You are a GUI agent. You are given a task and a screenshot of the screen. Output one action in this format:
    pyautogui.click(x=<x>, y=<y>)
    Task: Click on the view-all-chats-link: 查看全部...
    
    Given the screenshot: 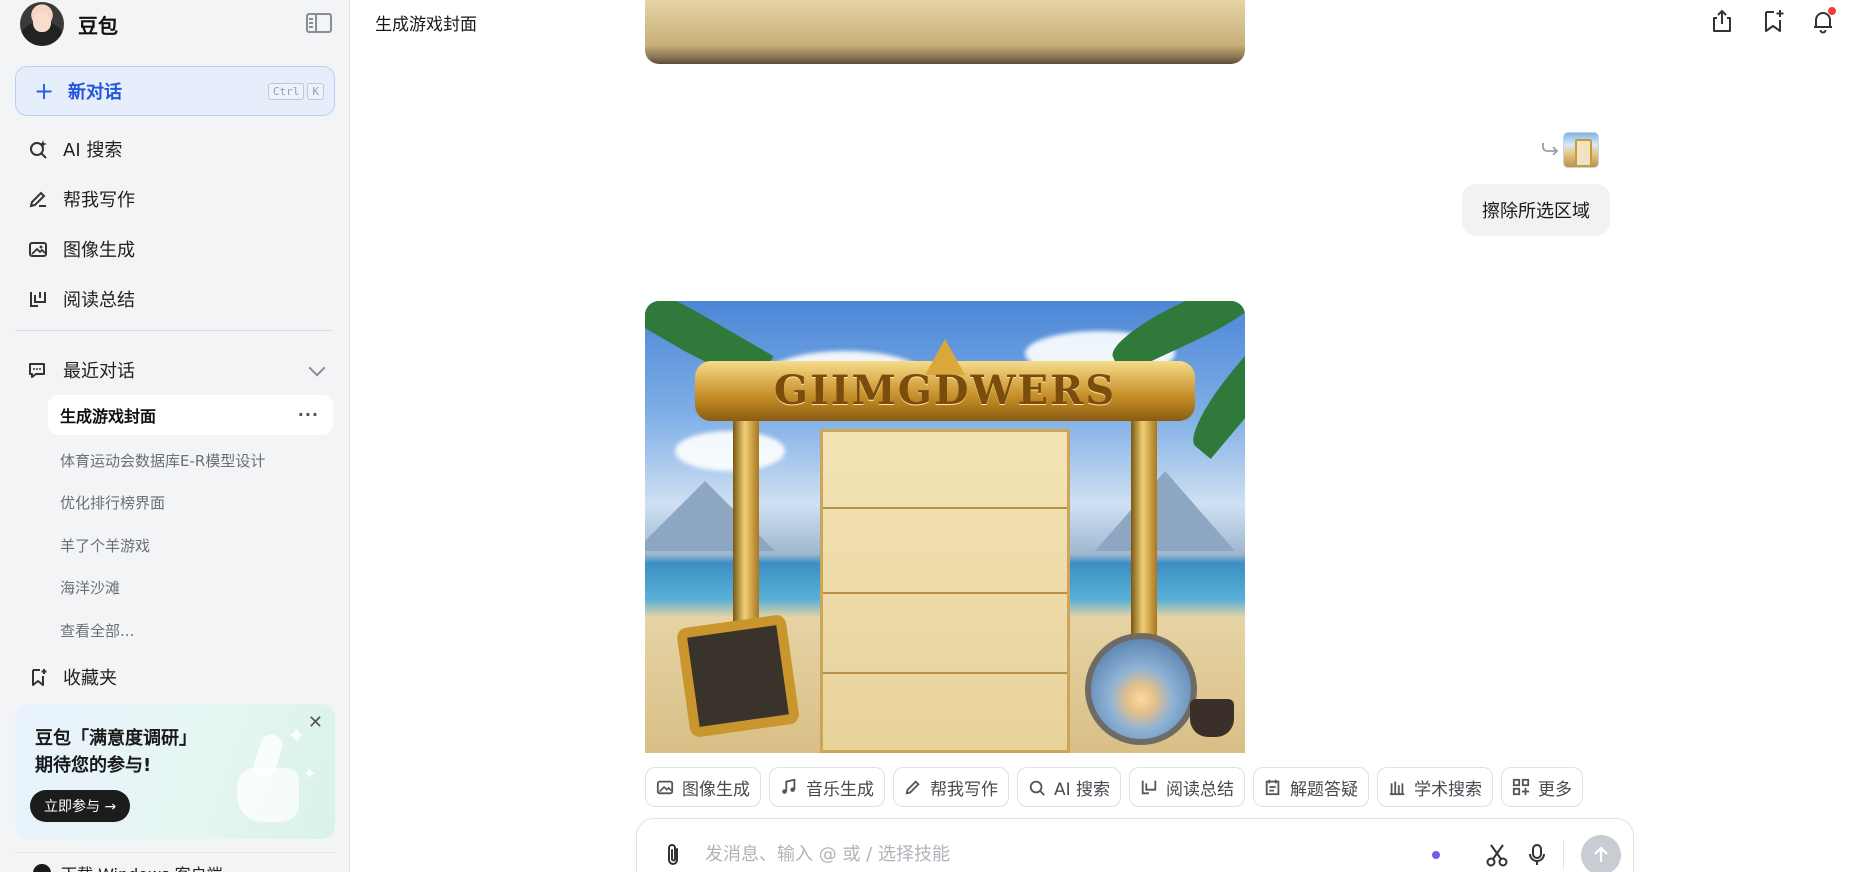 What is the action you would take?
    pyautogui.click(x=190, y=630)
    